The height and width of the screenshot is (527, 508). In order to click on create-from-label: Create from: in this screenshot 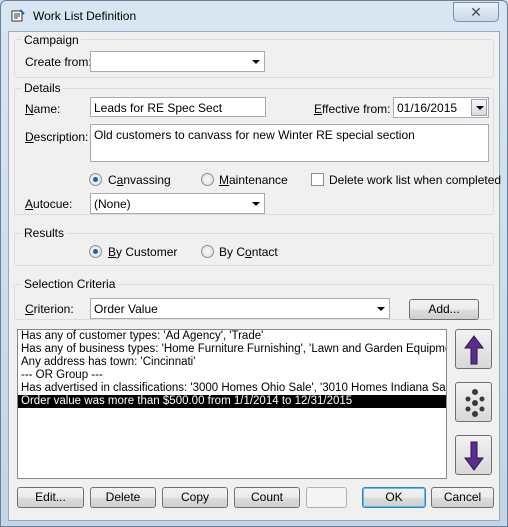, I will do `click(58, 62)`.